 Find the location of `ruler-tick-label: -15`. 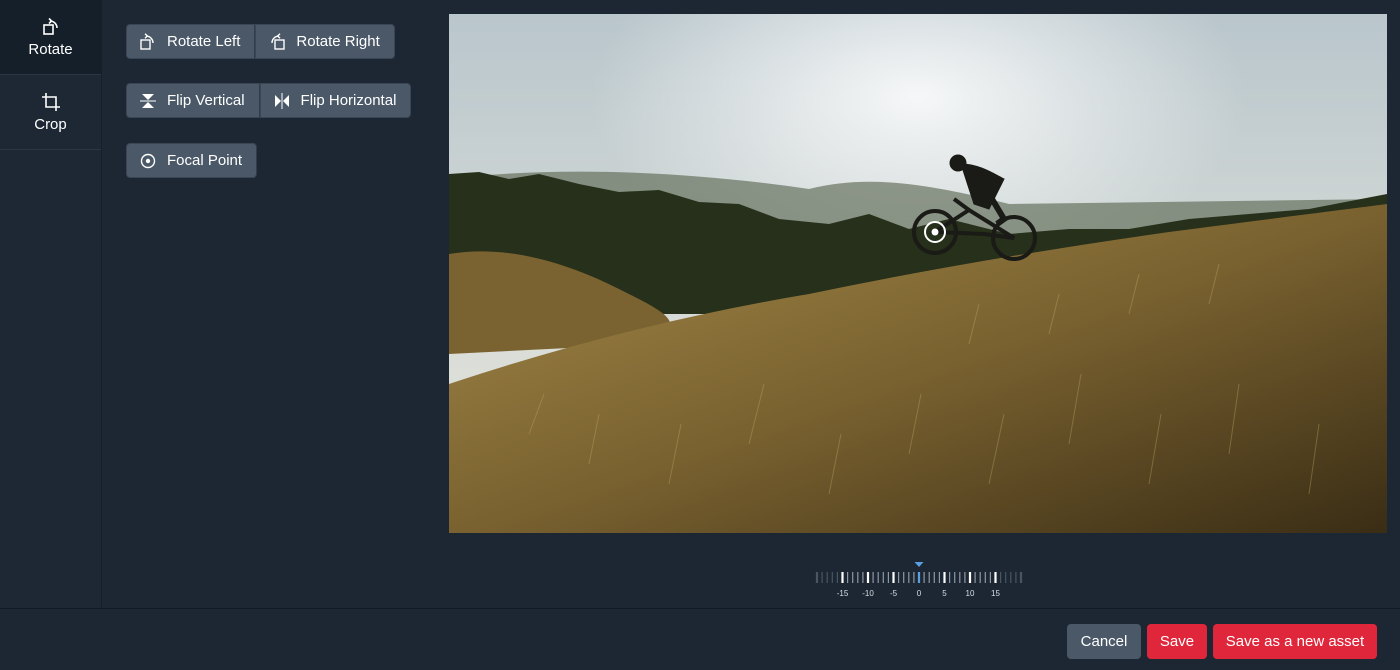

ruler-tick-label: -15 is located at coordinates (843, 593).